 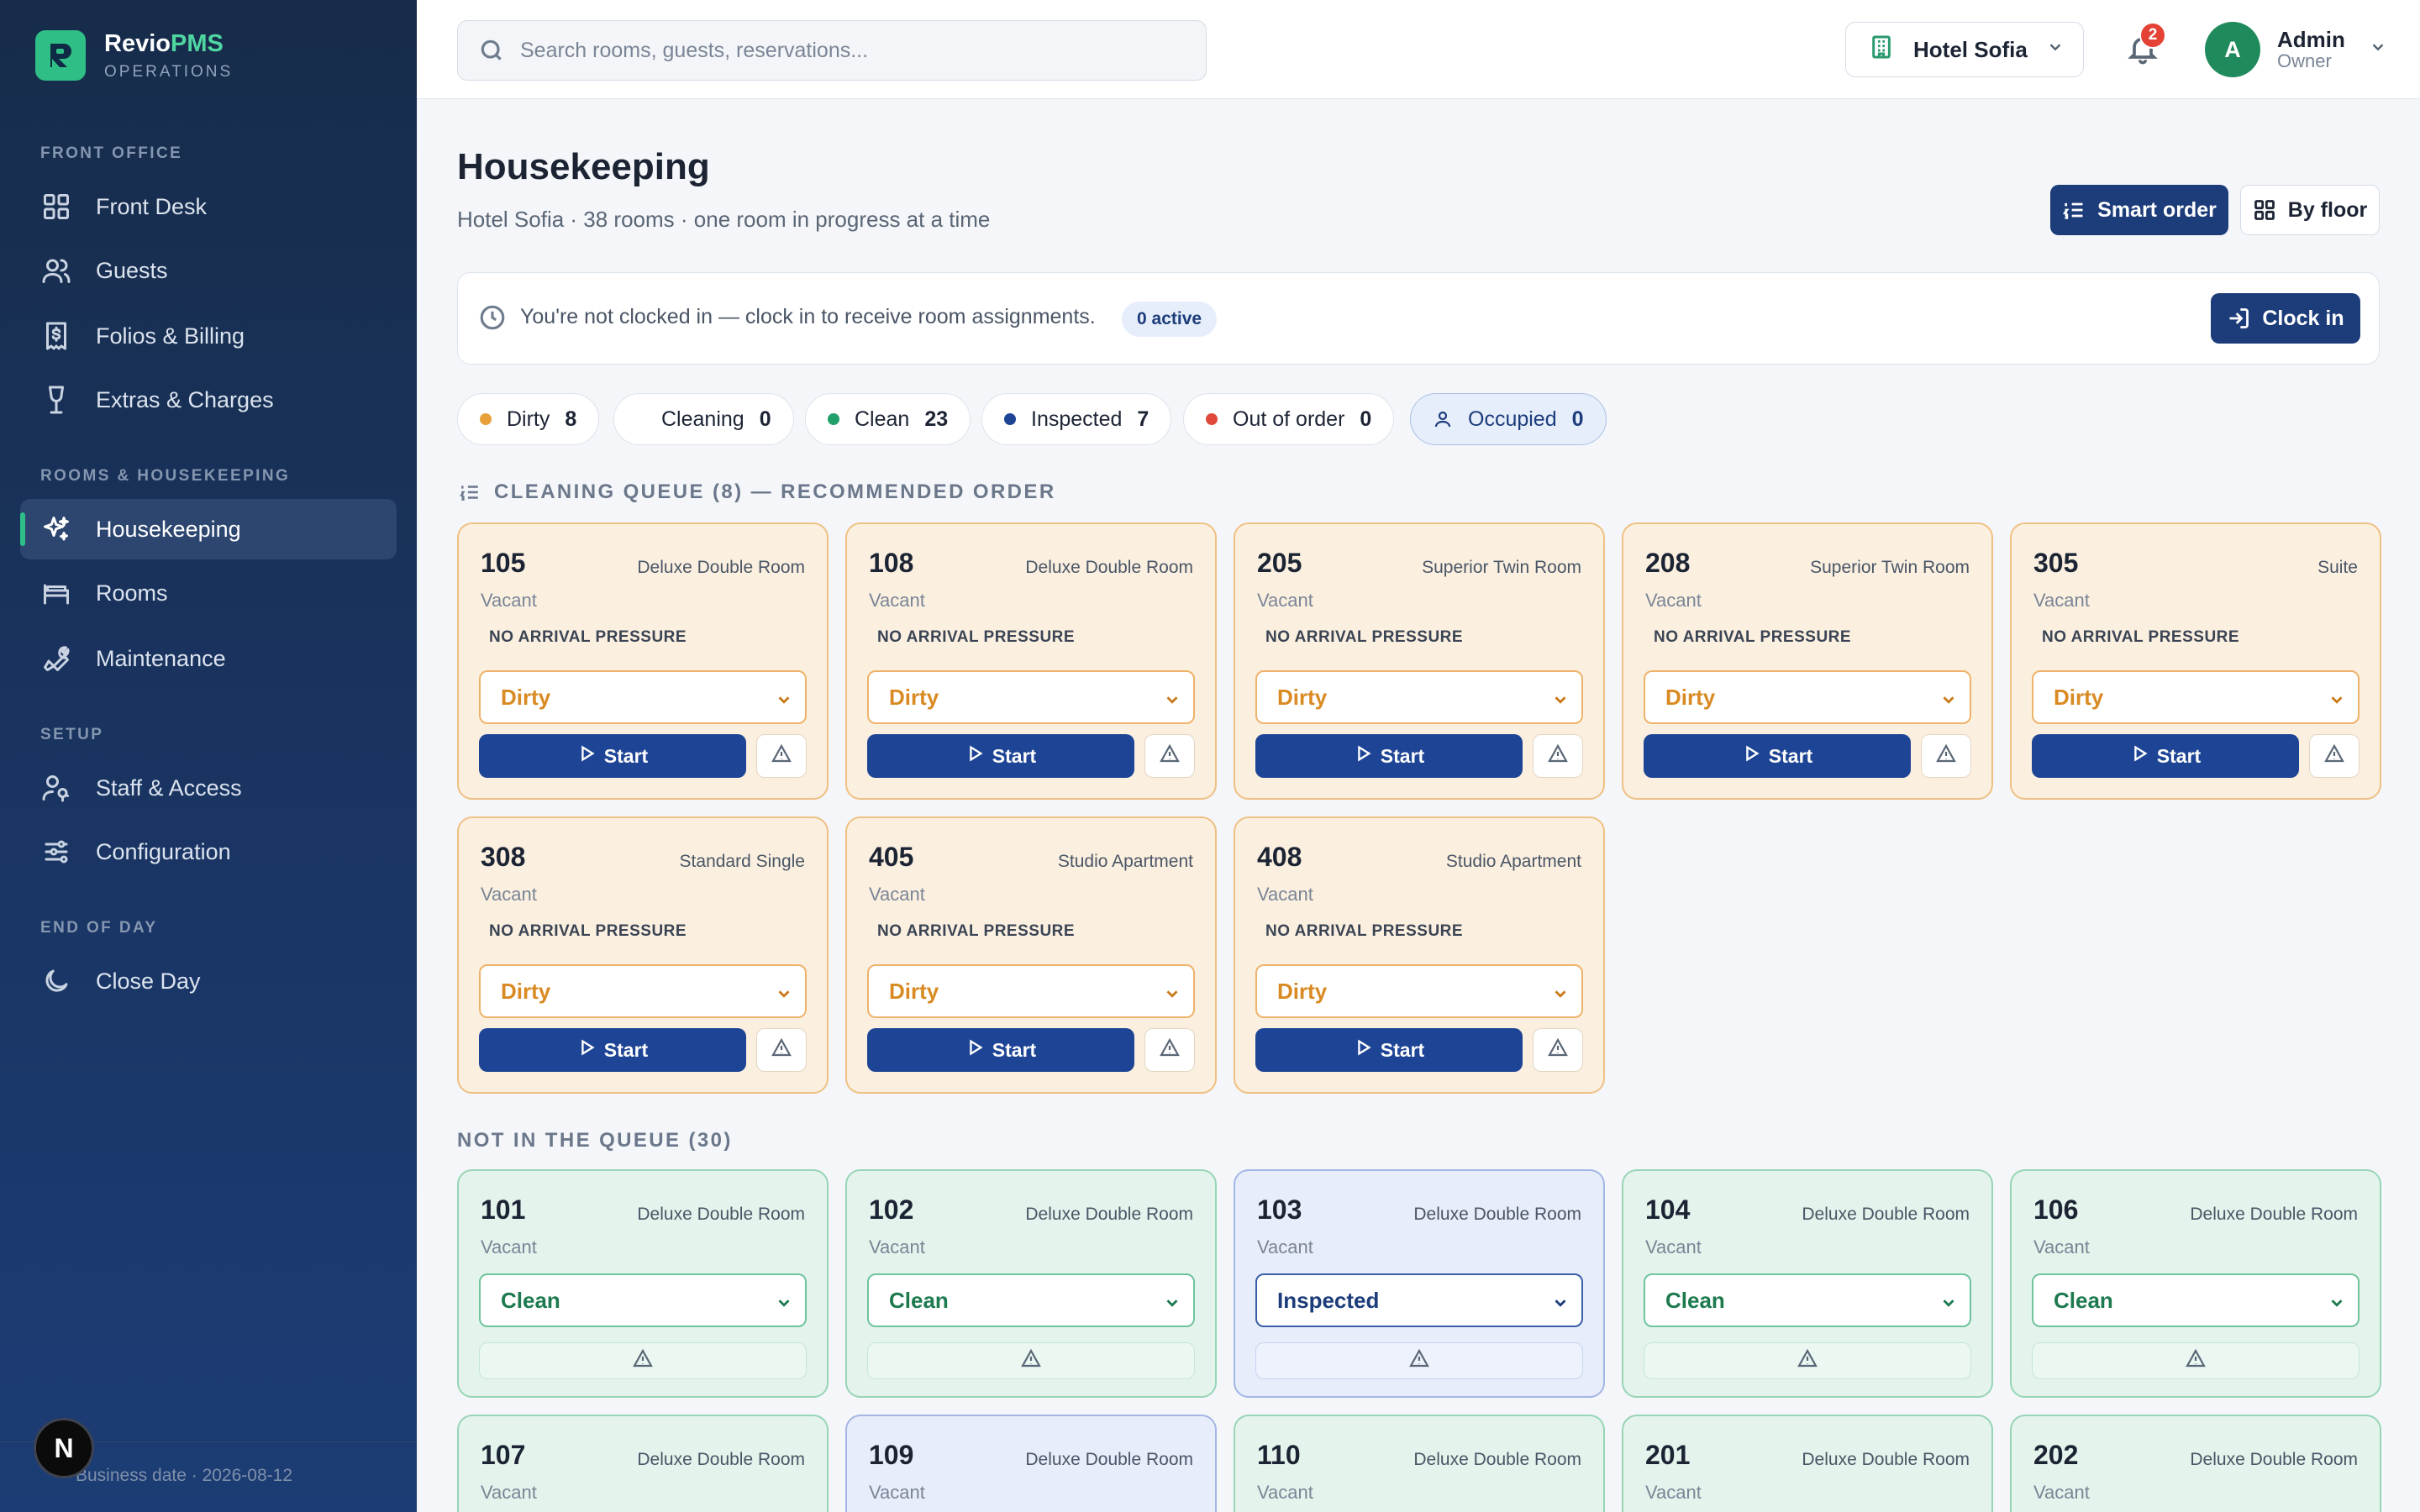 I want to click on room-number: 106, so click(x=2056, y=1209).